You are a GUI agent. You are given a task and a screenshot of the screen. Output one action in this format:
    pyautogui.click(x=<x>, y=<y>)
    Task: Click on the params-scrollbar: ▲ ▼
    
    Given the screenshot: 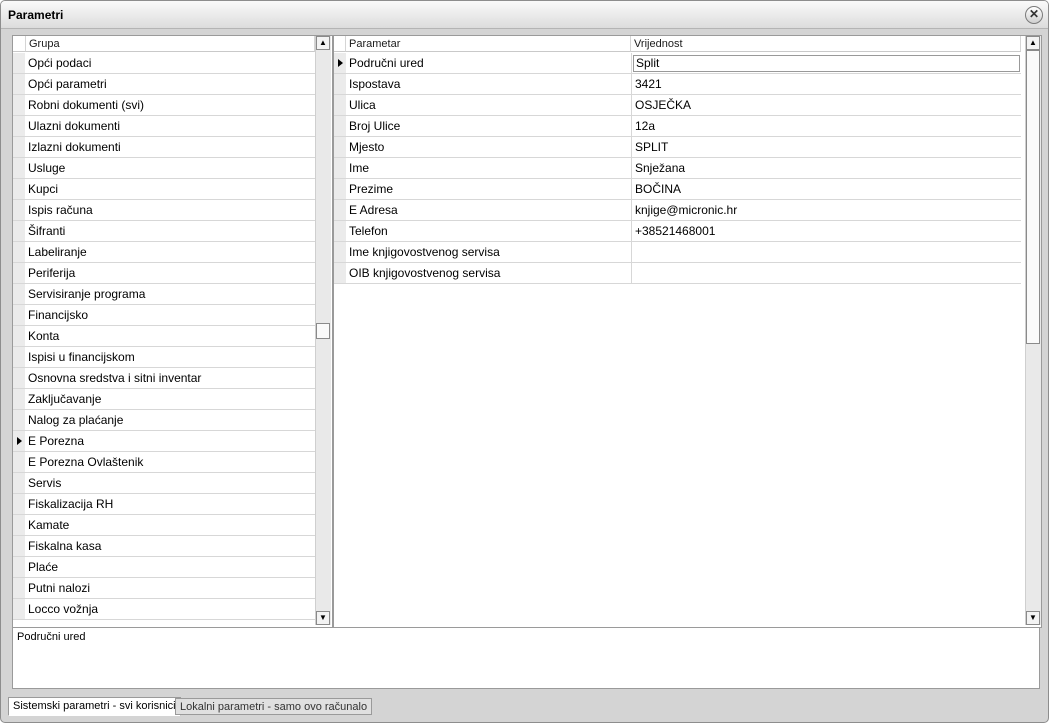 What is the action you would take?
    pyautogui.click(x=1033, y=330)
    